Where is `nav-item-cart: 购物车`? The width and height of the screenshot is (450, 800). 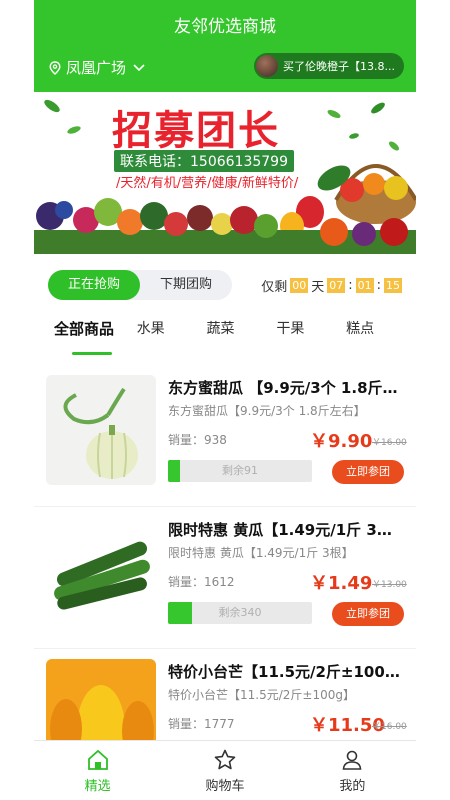
nav-item-cart: 购物车 is located at coordinates (224, 770).